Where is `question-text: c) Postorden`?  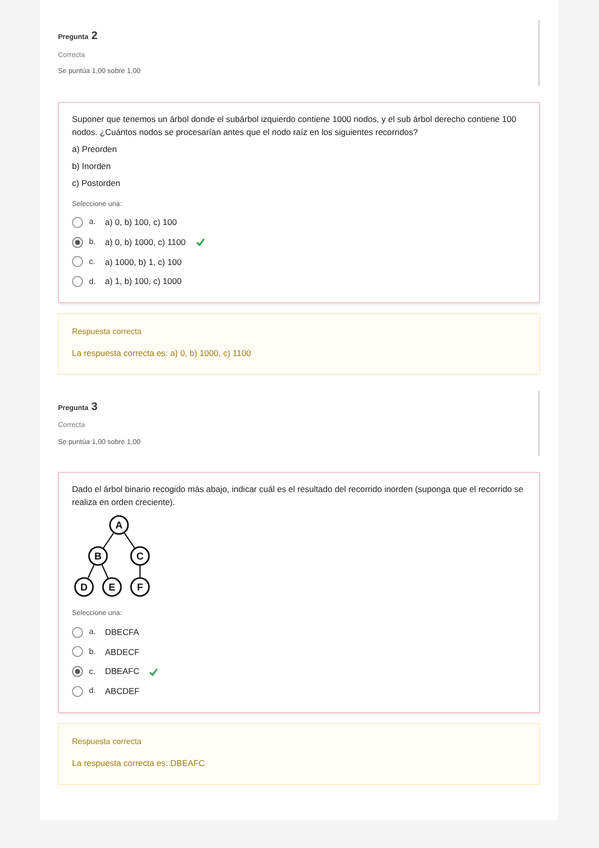
question-text: c) Postorden is located at coordinates (97, 183).